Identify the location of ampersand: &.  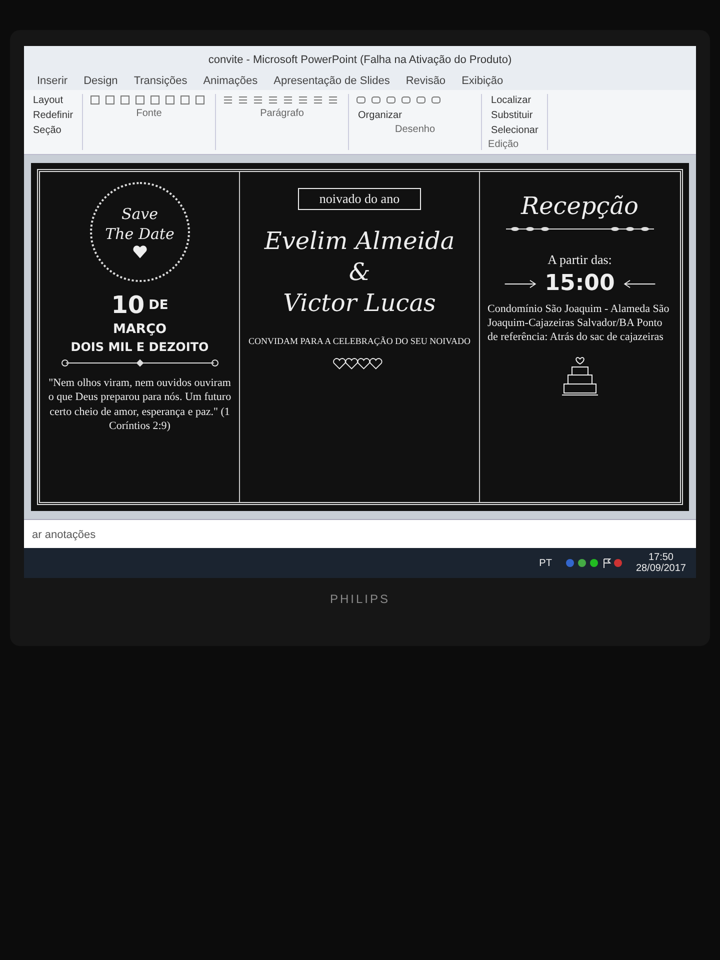
(359, 272).